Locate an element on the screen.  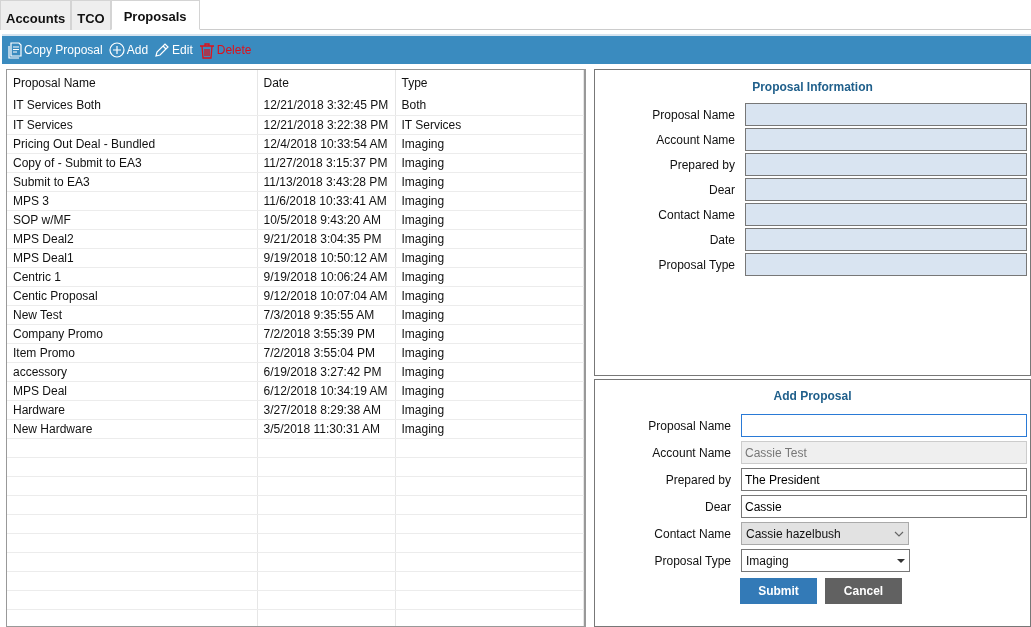
caret-down-icon is located at coordinates (901, 560).